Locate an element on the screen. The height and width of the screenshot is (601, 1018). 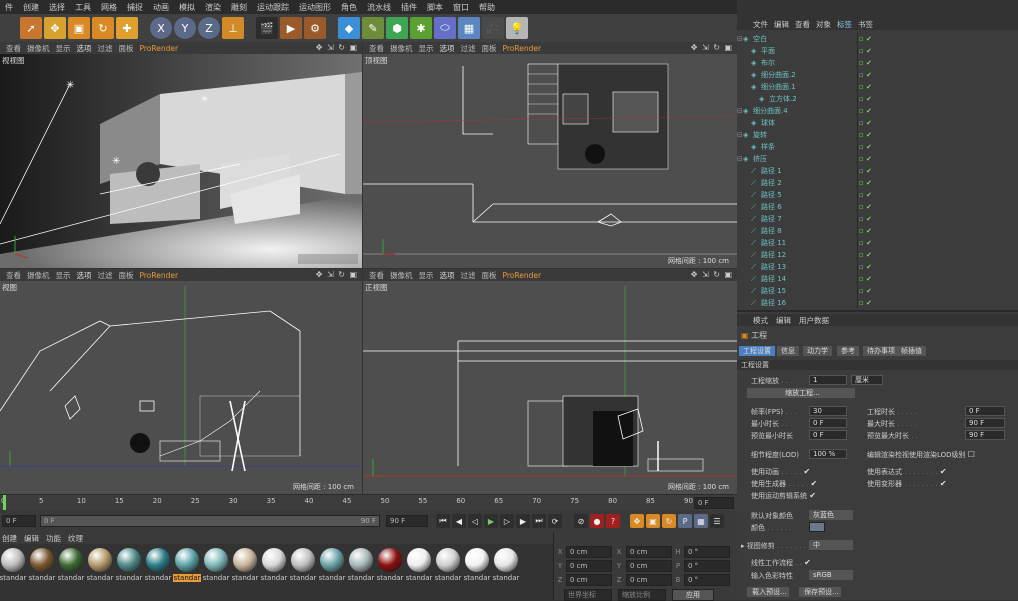
object-row: ⊟ ◈ 挤压 ▫ ✔ is located at coordinates (877, 159).